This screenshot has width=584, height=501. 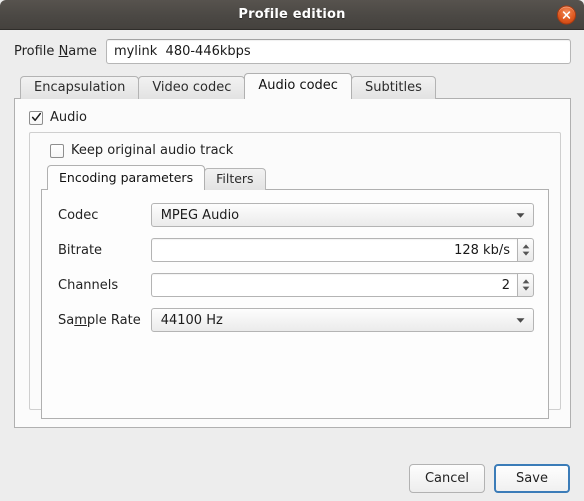 I want to click on bitrate-label: Bitrate, so click(x=80, y=250).